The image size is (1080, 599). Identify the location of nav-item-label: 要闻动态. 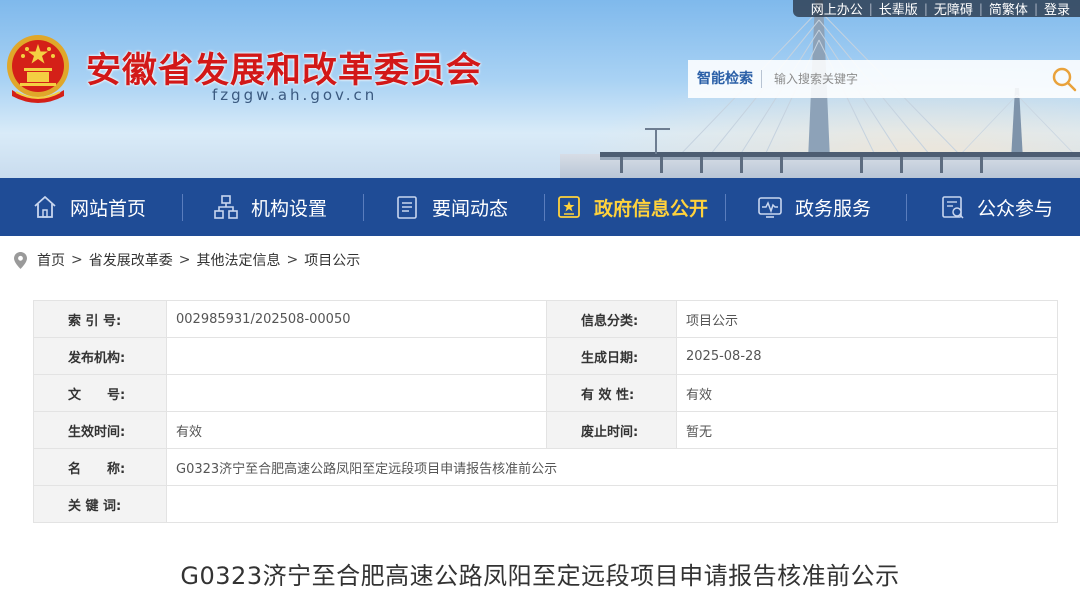
(470, 208).